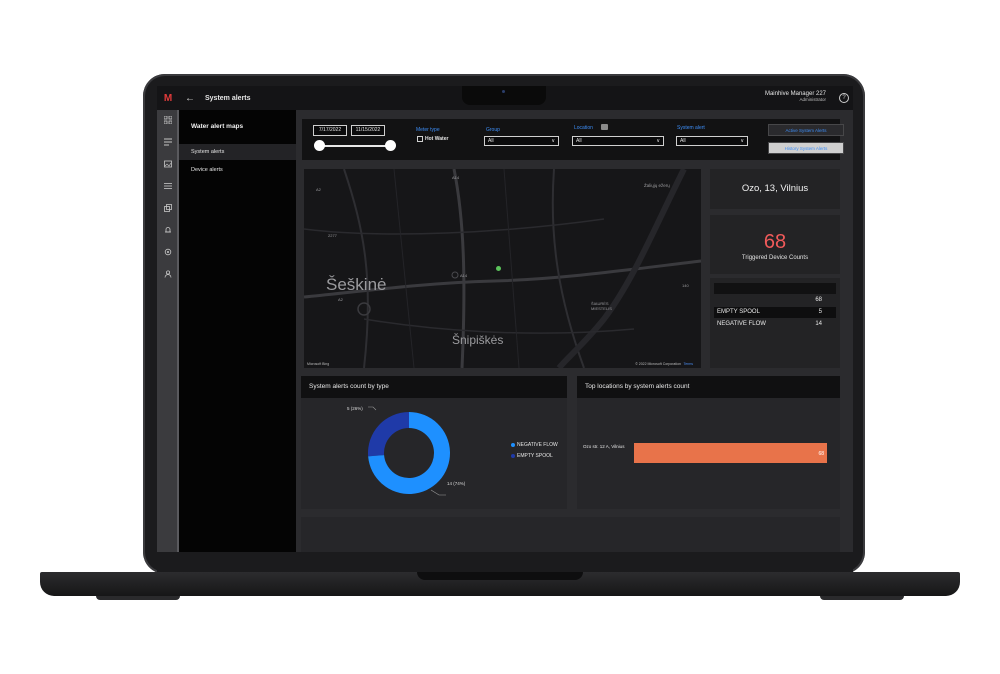 This screenshot has height=674, width=1000. Describe the element at coordinates (688, 364) in the screenshot. I see `map-terms-link: Terms` at that location.